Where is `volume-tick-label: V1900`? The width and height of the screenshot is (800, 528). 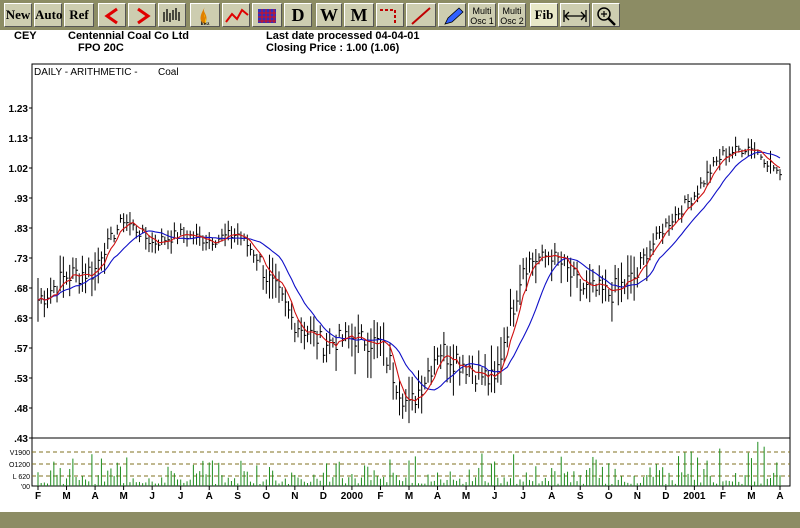 volume-tick-label: V1900 is located at coordinates (20, 453).